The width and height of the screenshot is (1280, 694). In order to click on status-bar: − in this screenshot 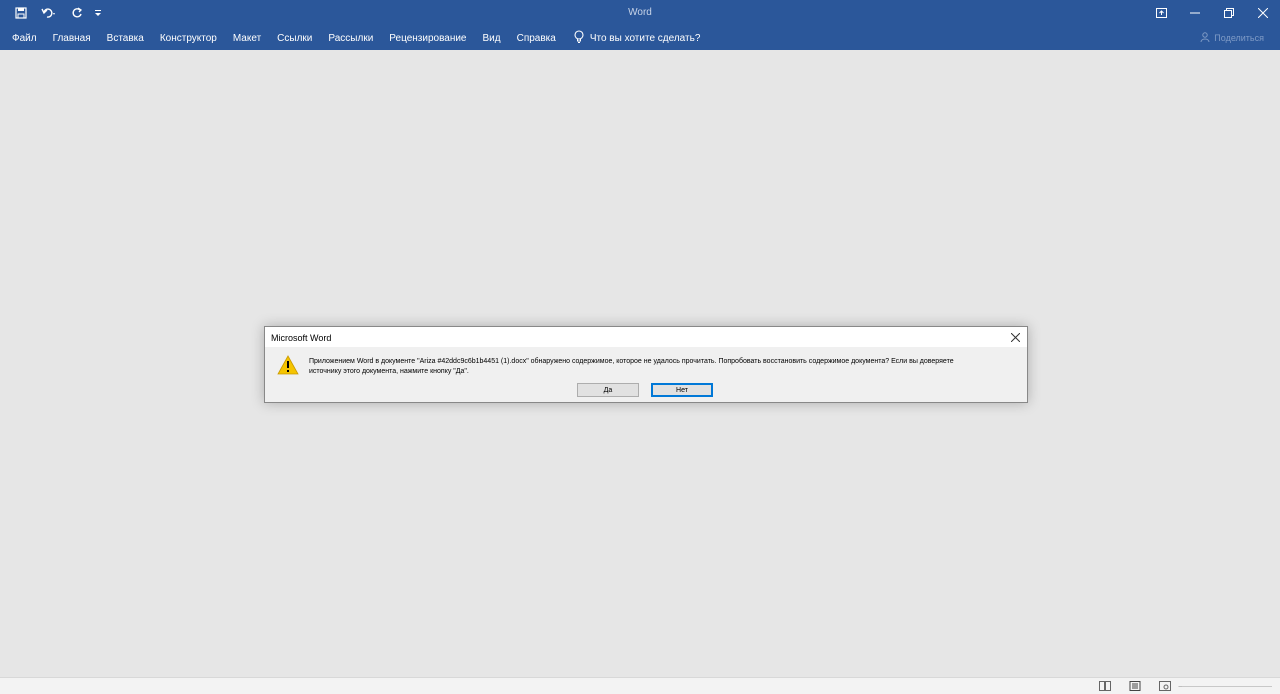, I will do `click(640, 685)`.